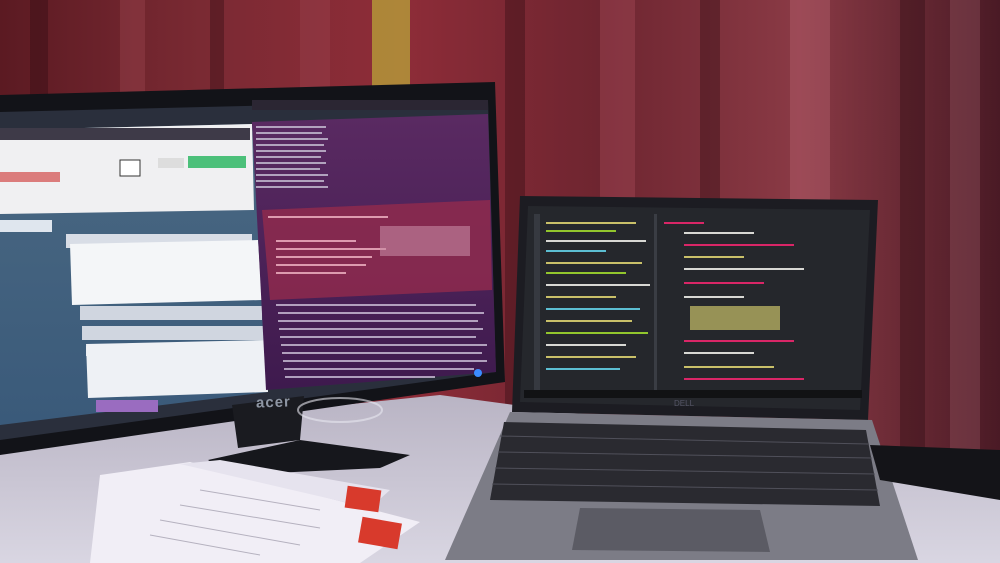 The width and height of the screenshot is (1000, 563). I want to click on laptop-status-bar, so click(693, 394).